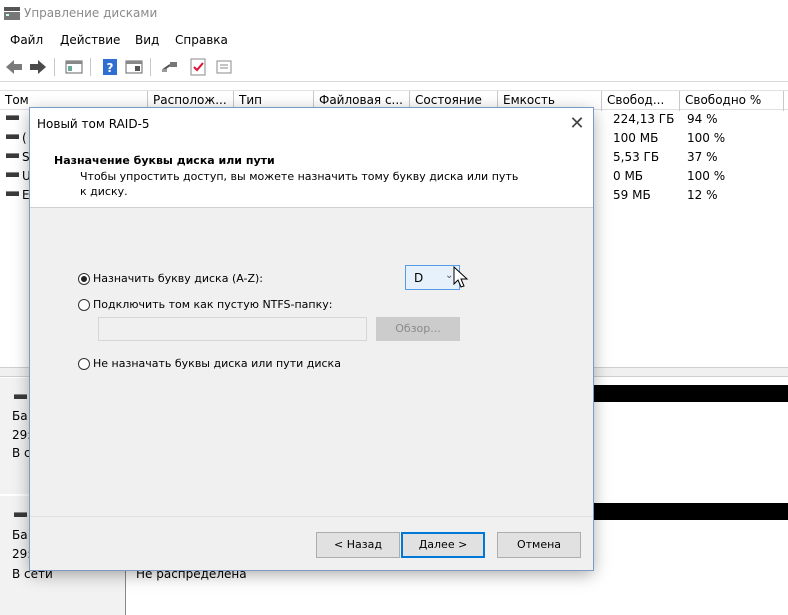 This screenshot has width=788, height=615. I want to click on menu-help: Справка, so click(201, 40).